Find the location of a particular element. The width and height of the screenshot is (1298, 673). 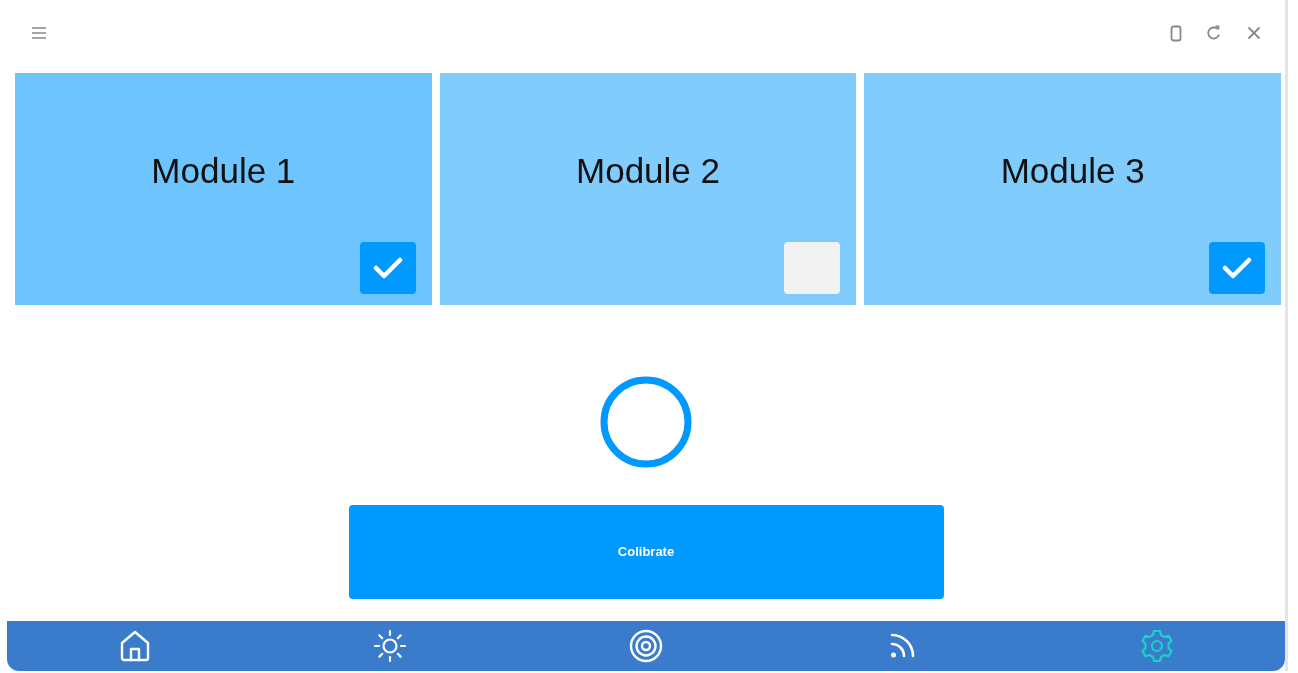

close-button is located at coordinates (1254, 33).